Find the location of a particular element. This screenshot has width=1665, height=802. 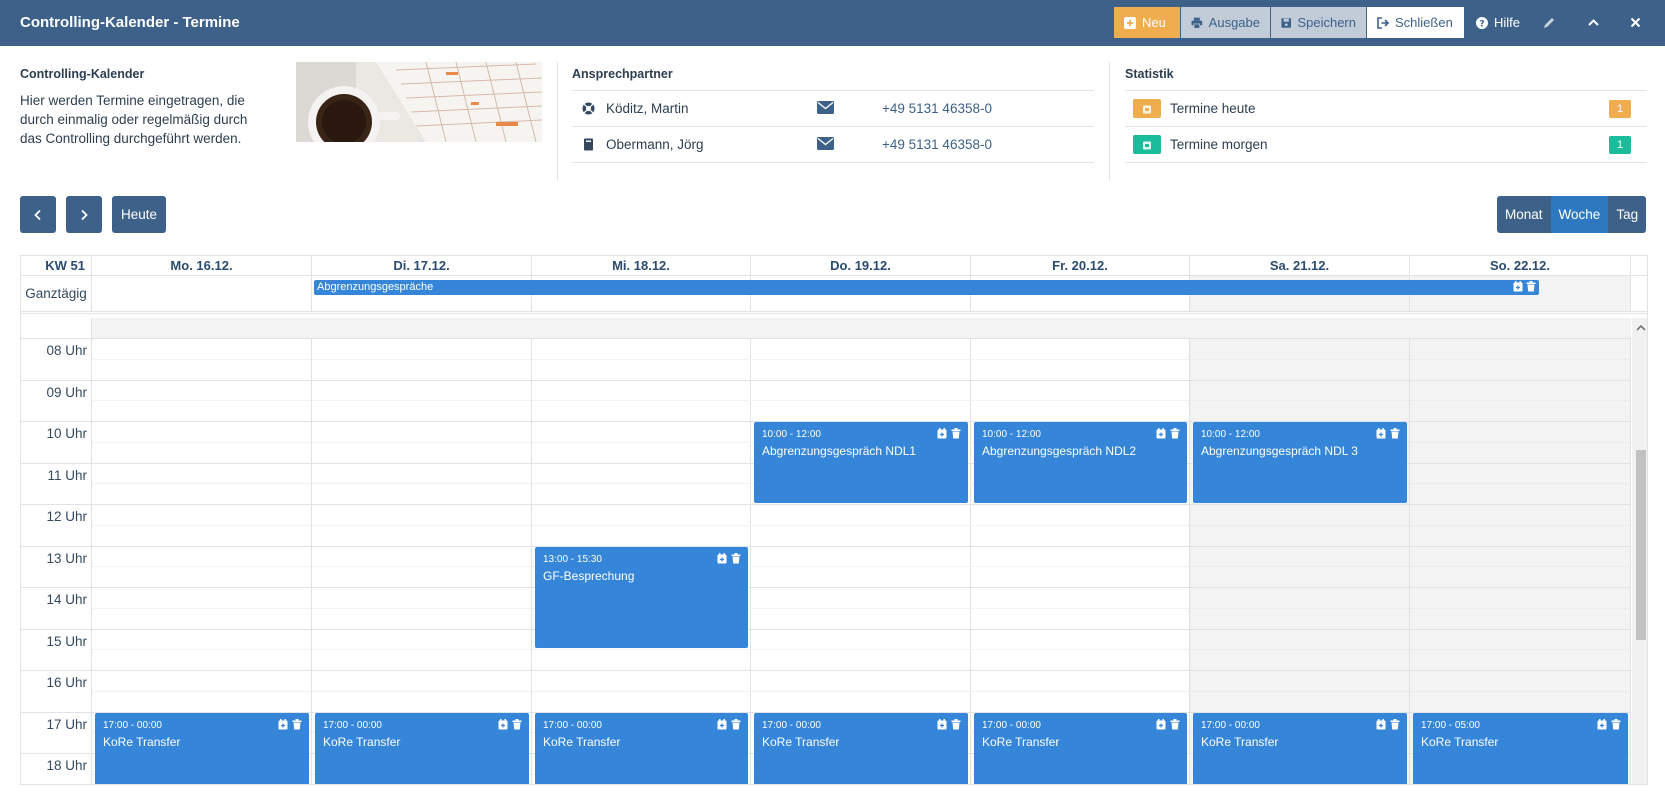

view-week-button: Woche is located at coordinates (1579, 214).